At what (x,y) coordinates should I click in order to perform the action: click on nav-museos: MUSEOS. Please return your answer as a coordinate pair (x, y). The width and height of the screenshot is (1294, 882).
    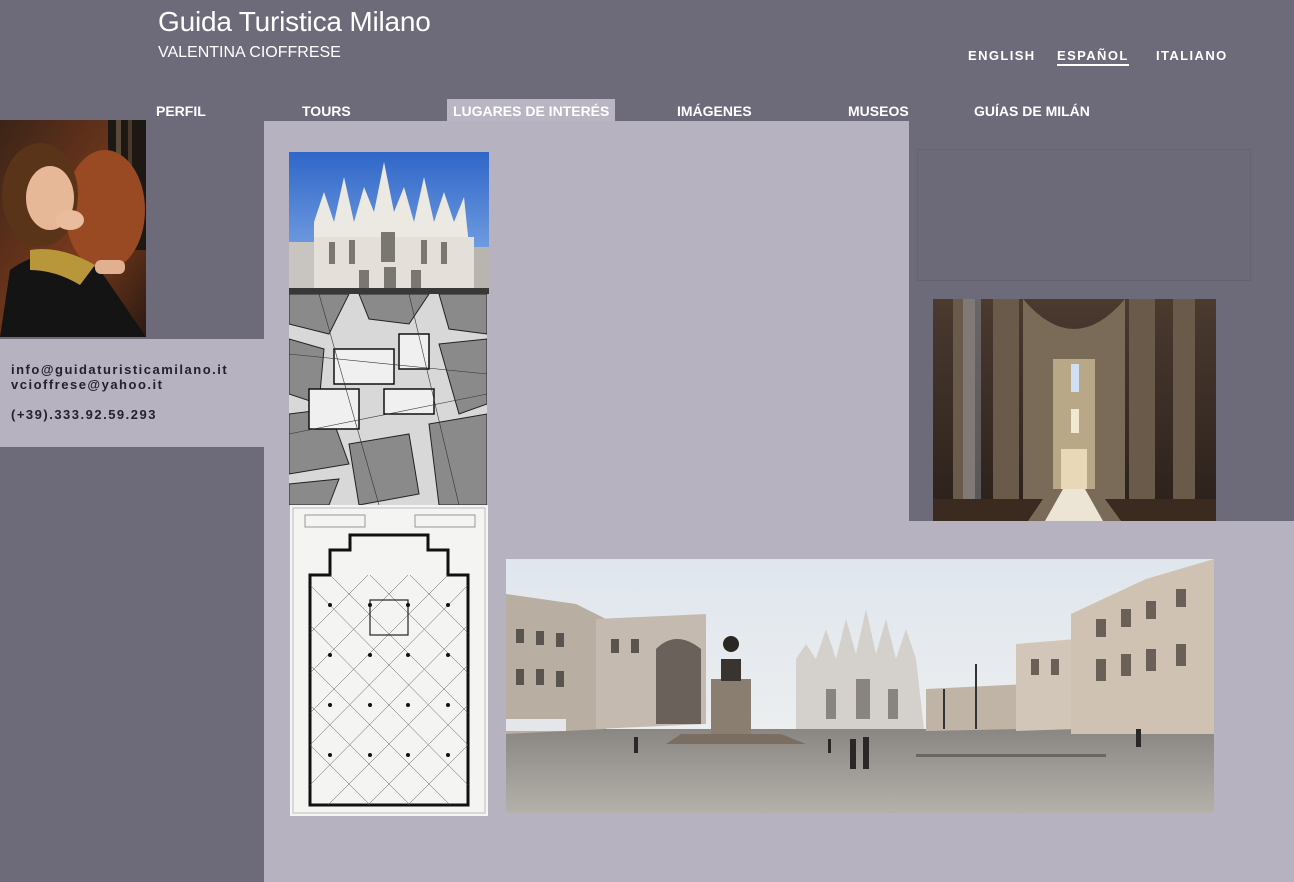
    Looking at the image, I should click on (878, 110).